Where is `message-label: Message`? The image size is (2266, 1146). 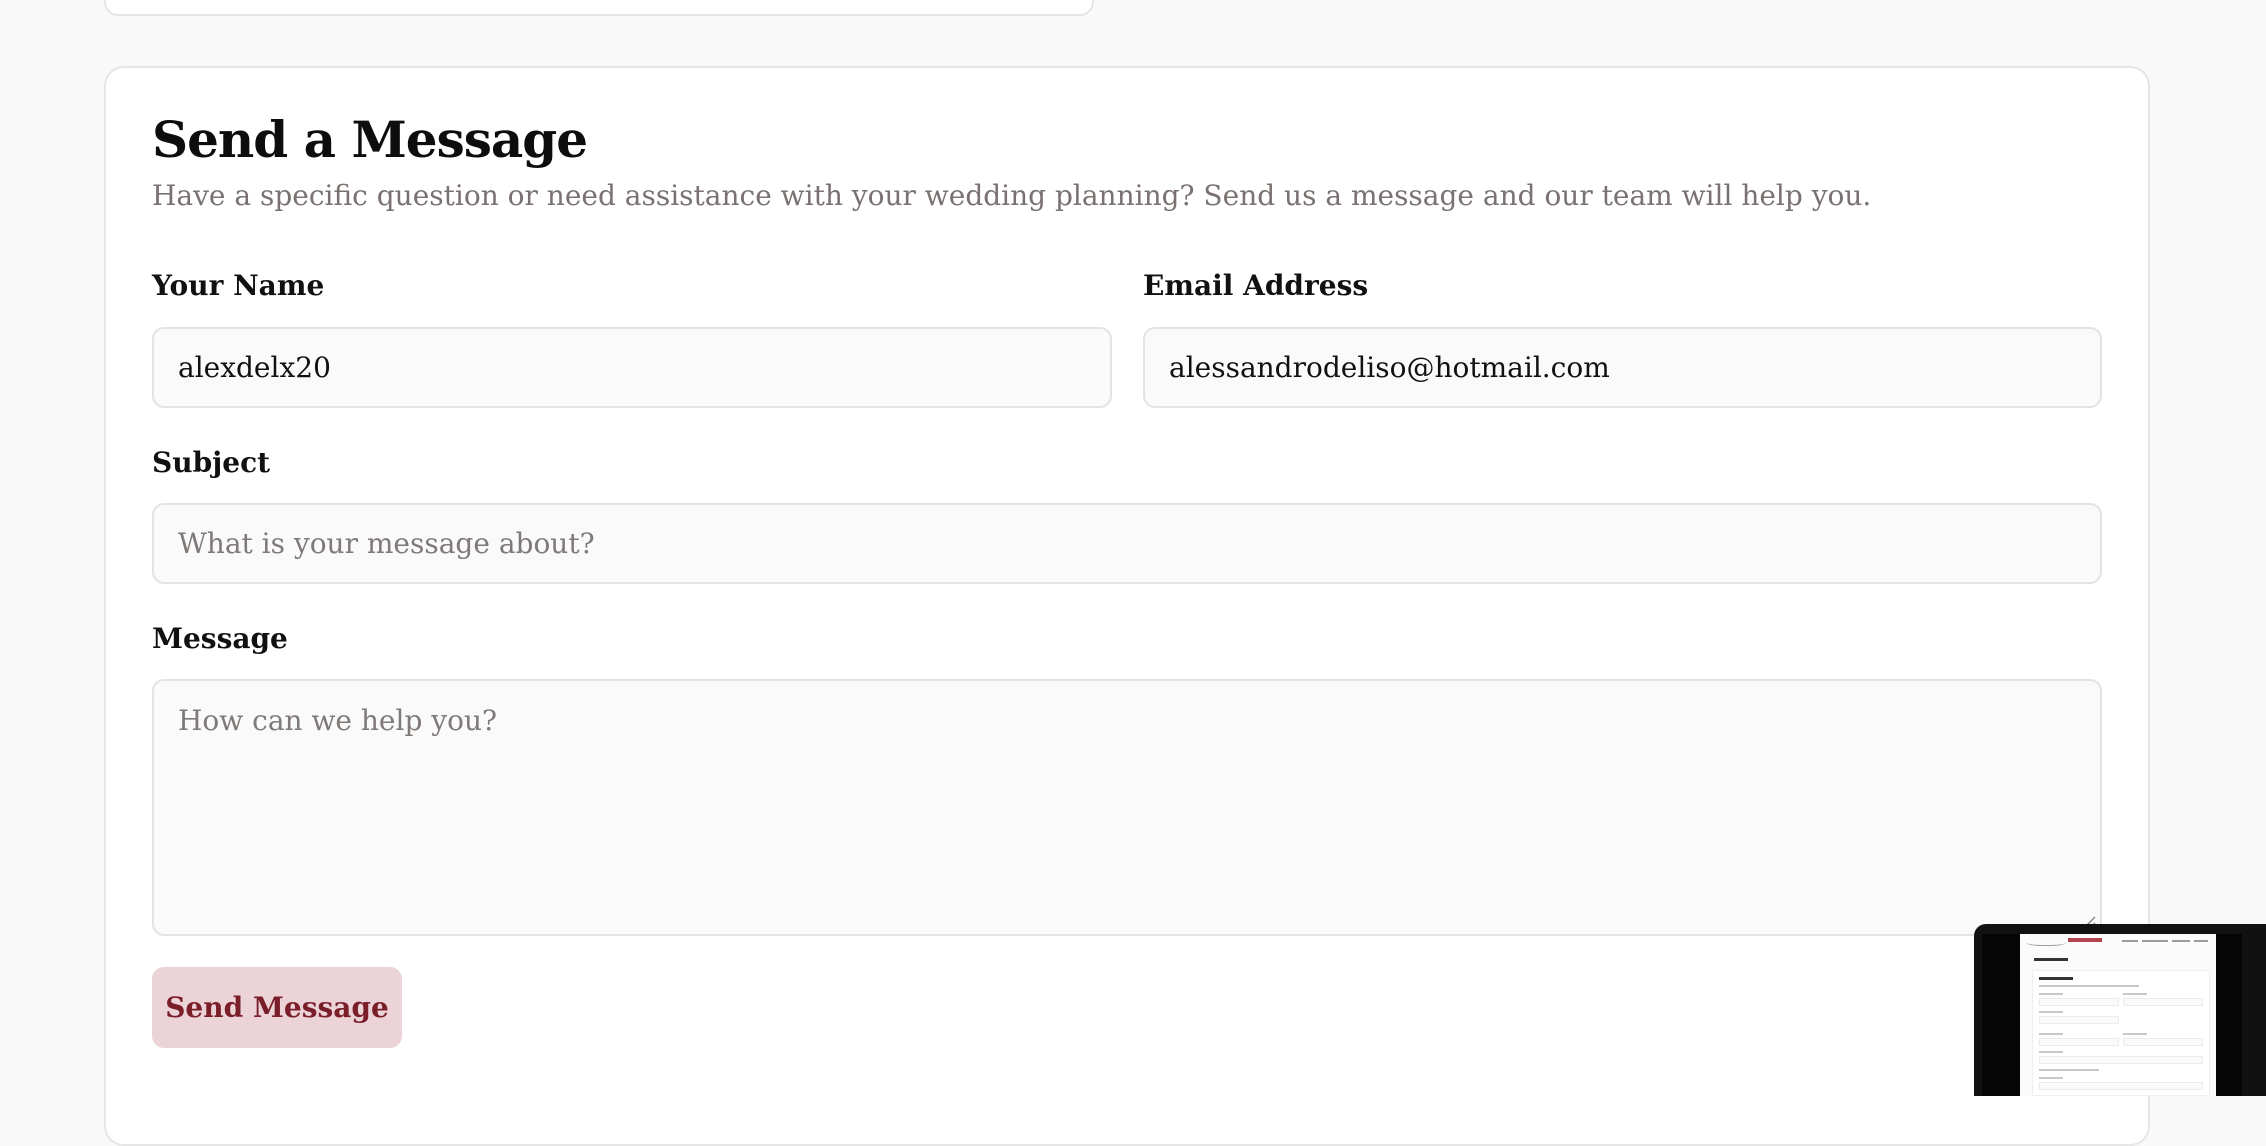 message-label: Message is located at coordinates (220, 638).